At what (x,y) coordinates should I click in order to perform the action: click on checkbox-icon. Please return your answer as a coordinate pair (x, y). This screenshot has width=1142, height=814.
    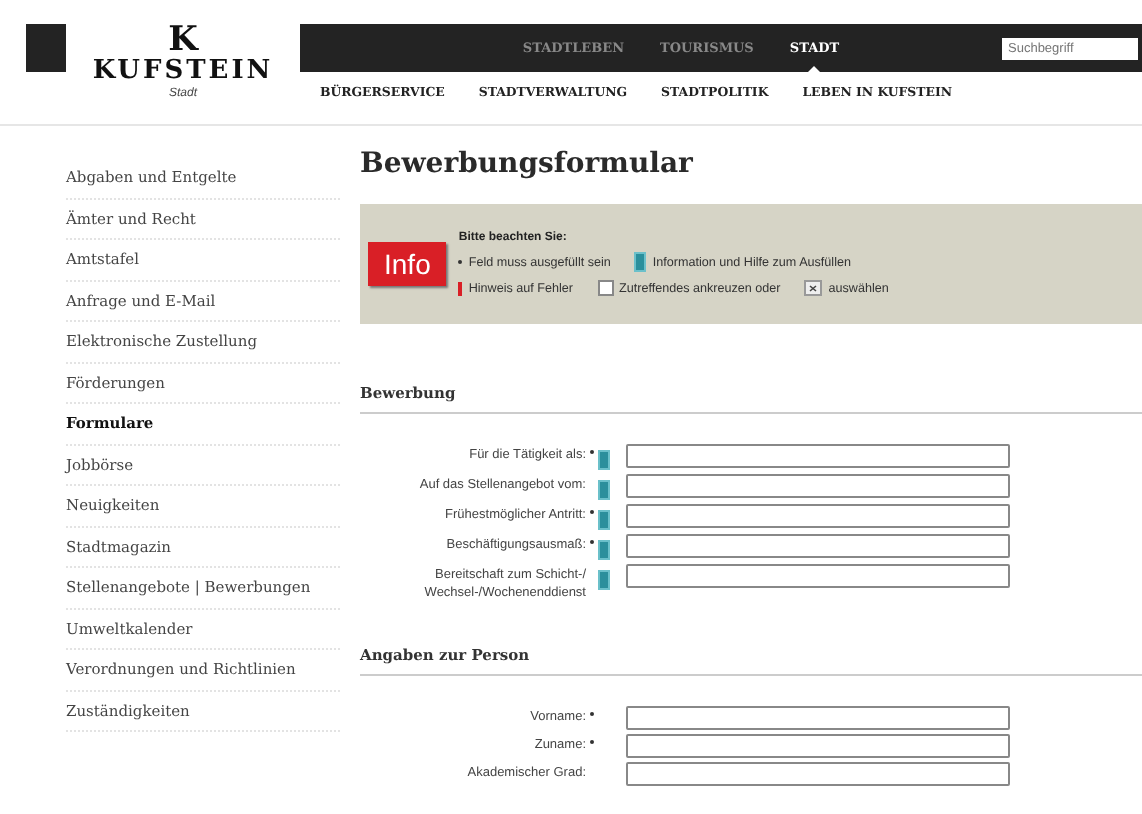
    Looking at the image, I should click on (605, 288).